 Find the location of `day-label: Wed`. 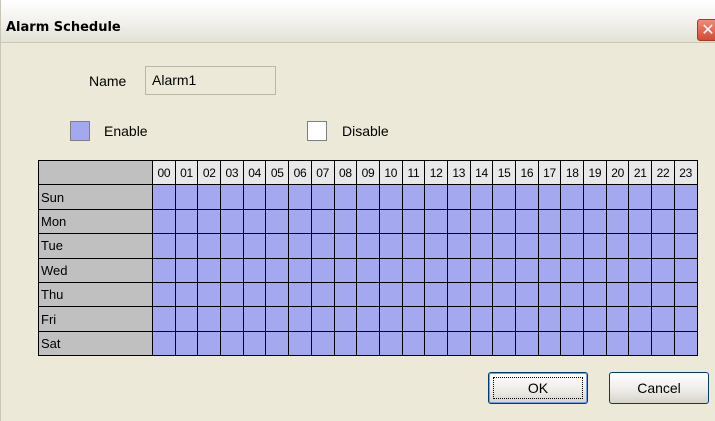

day-label: Wed is located at coordinates (95, 270).